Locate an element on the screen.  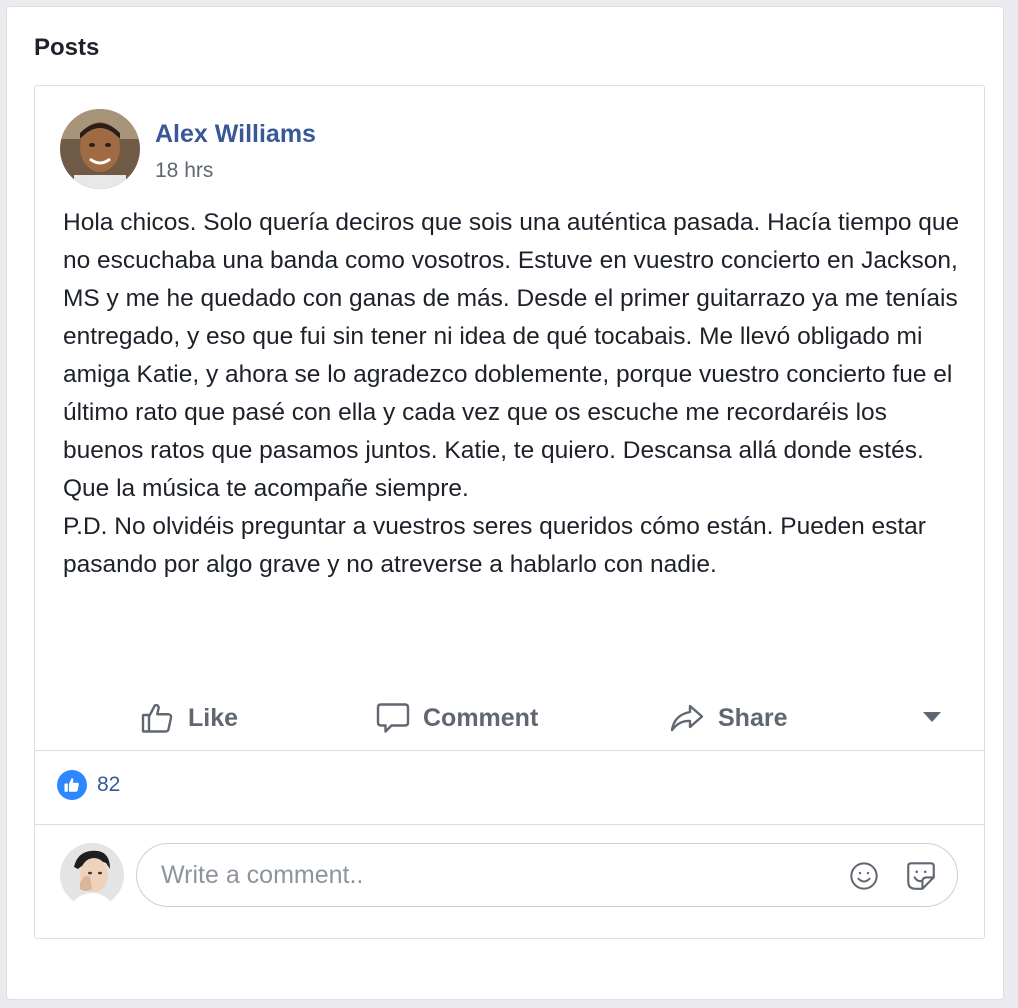
reactions-summary: 82 is located at coordinates (88, 785).